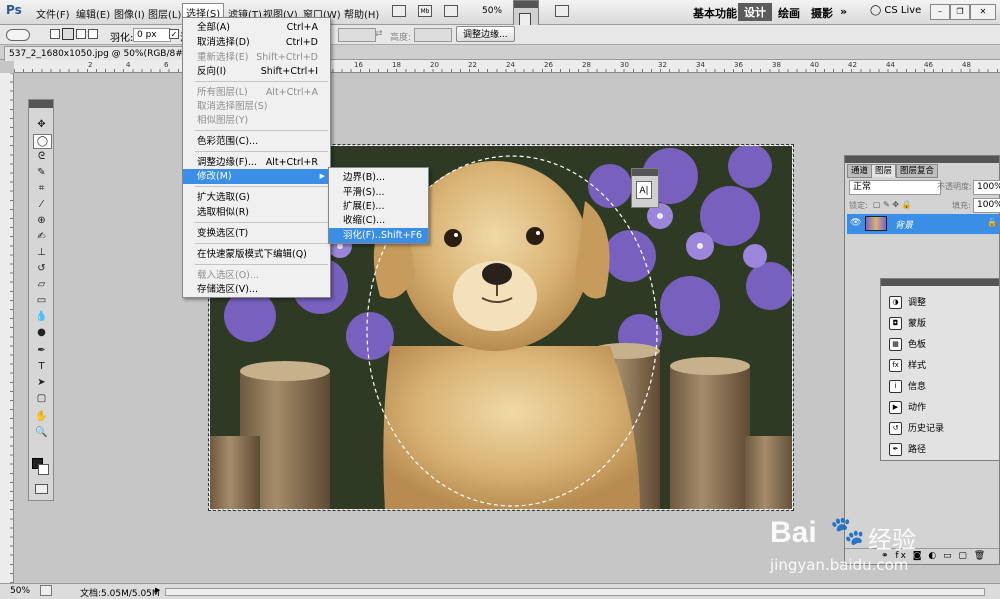 The width and height of the screenshot is (1000, 599). Describe the element at coordinates (923, 224) in the screenshot. I see `layer-row-background: 👁 背景 🔒` at that location.